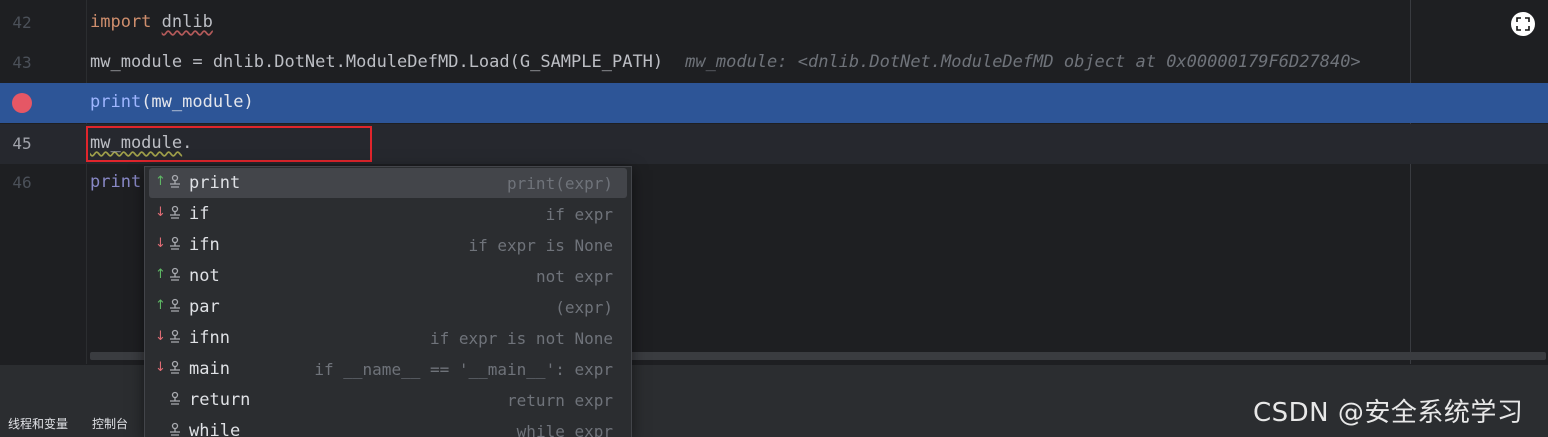 The height and width of the screenshot is (437, 1548). I want to click on module-name: dnlib, so click(187, 22).